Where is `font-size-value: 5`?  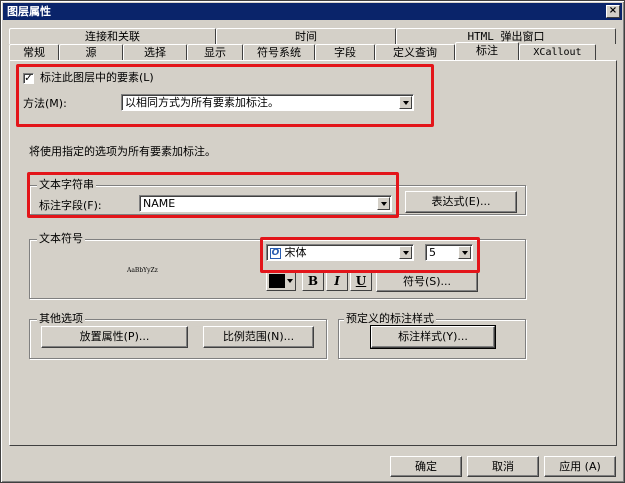
font-size-value: 5 is located at coordinates (432, 252).